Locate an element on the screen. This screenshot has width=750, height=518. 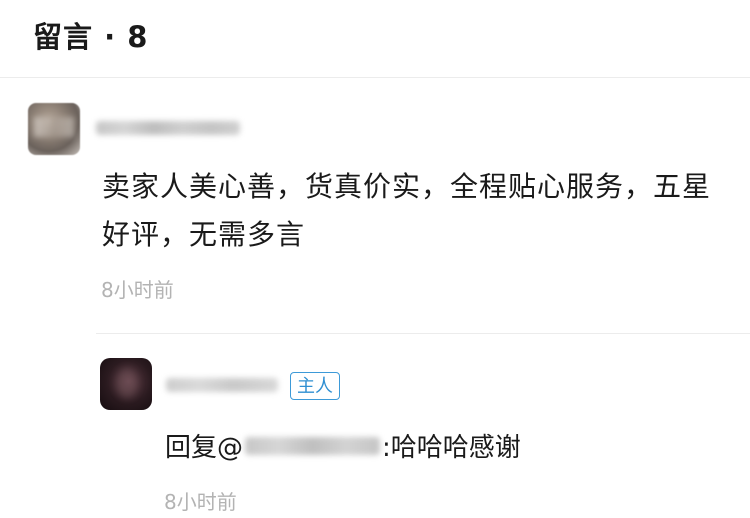
mentioned-user-redacted is located at coordinates (313, 445).